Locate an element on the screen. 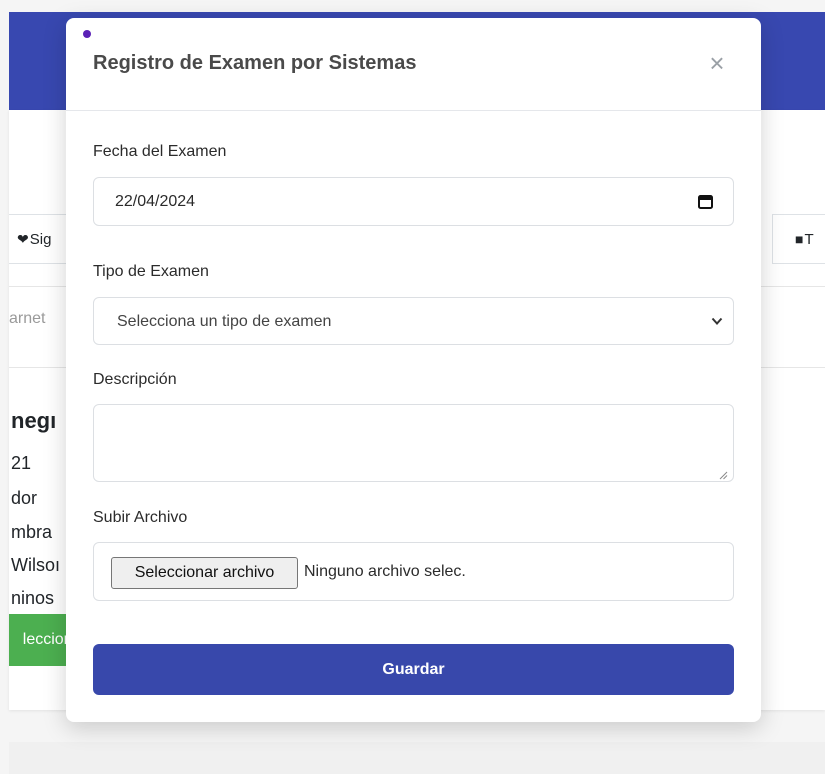 The height and width of the screenshot is (774, 825). exam-date-field: 22/04/2024 is located at coordinates (413, 201).